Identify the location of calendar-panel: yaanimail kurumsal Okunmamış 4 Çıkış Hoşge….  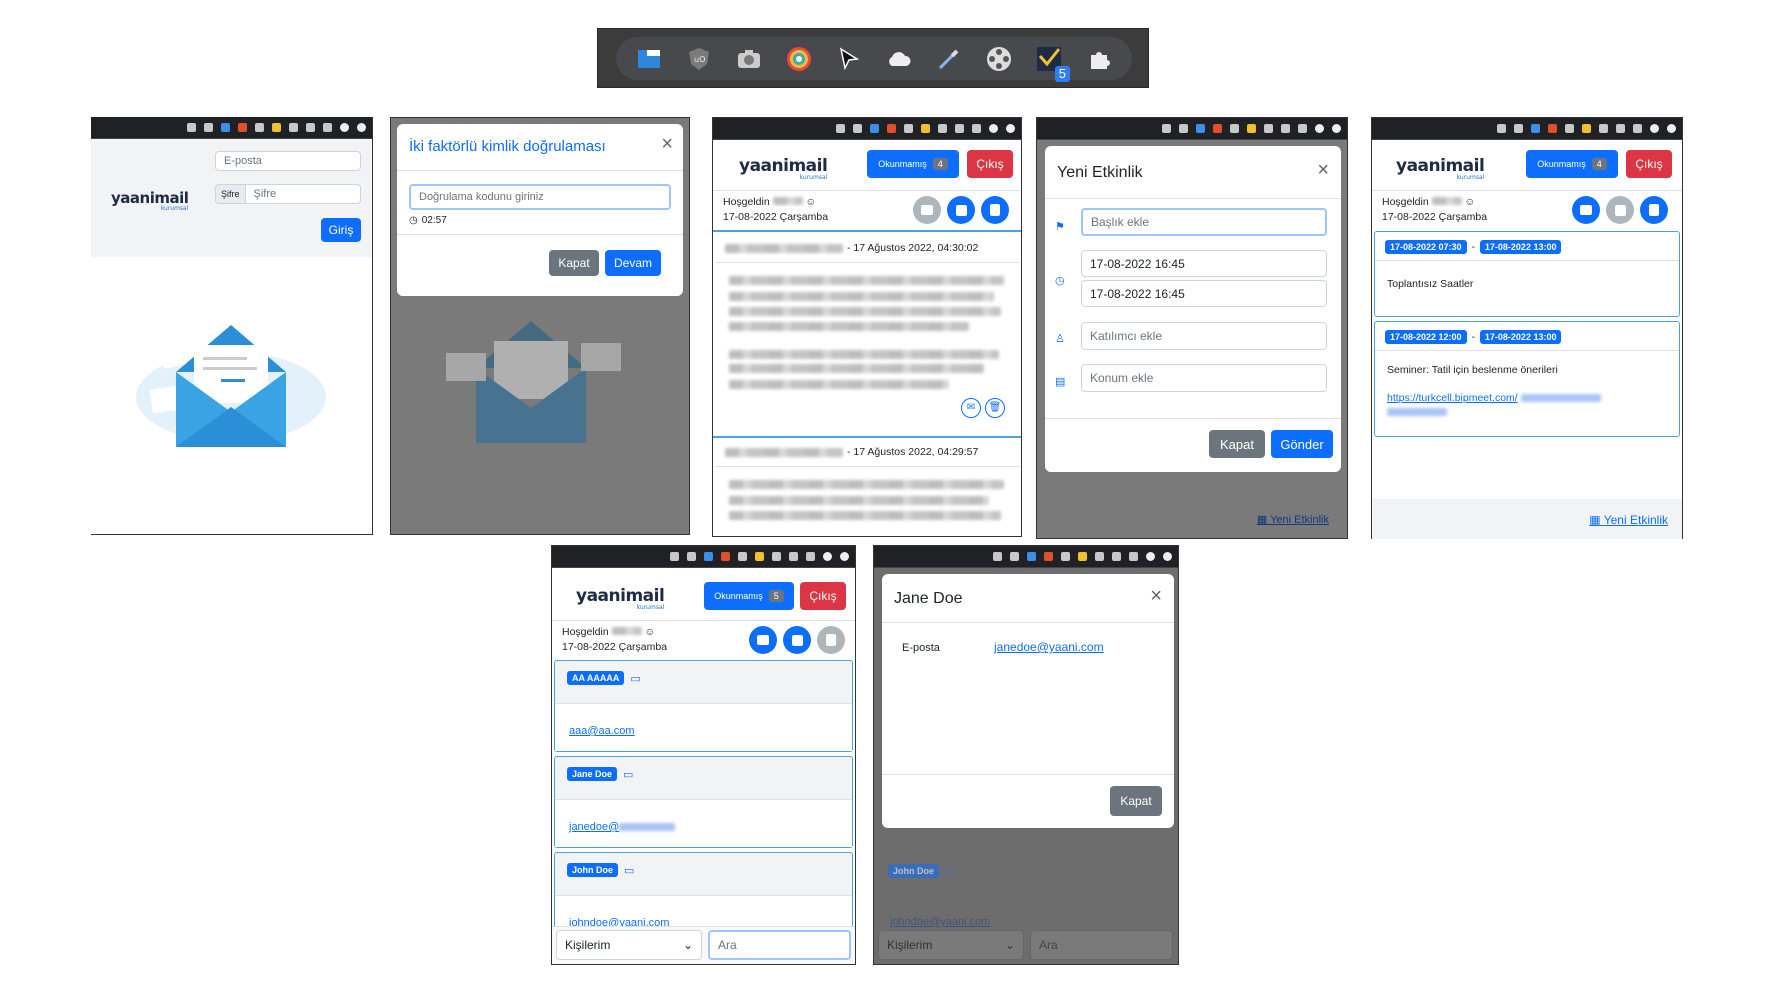
(1527, 328).